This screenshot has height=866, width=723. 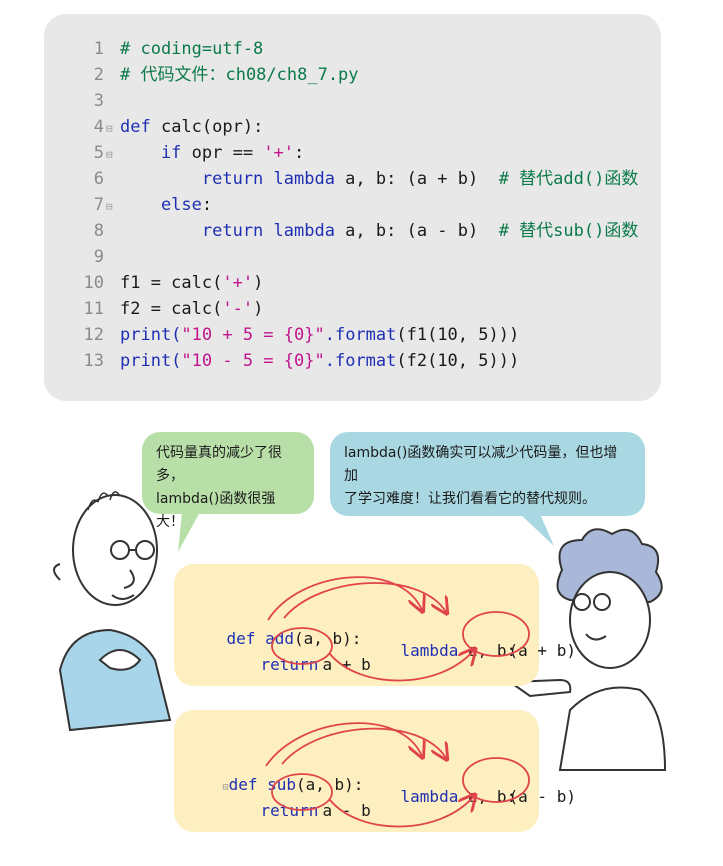 What do you see at coordinates (192, 49) in the screenshot?
I see `code-token: # coding=utf-8` at bounding box center [192, 49].